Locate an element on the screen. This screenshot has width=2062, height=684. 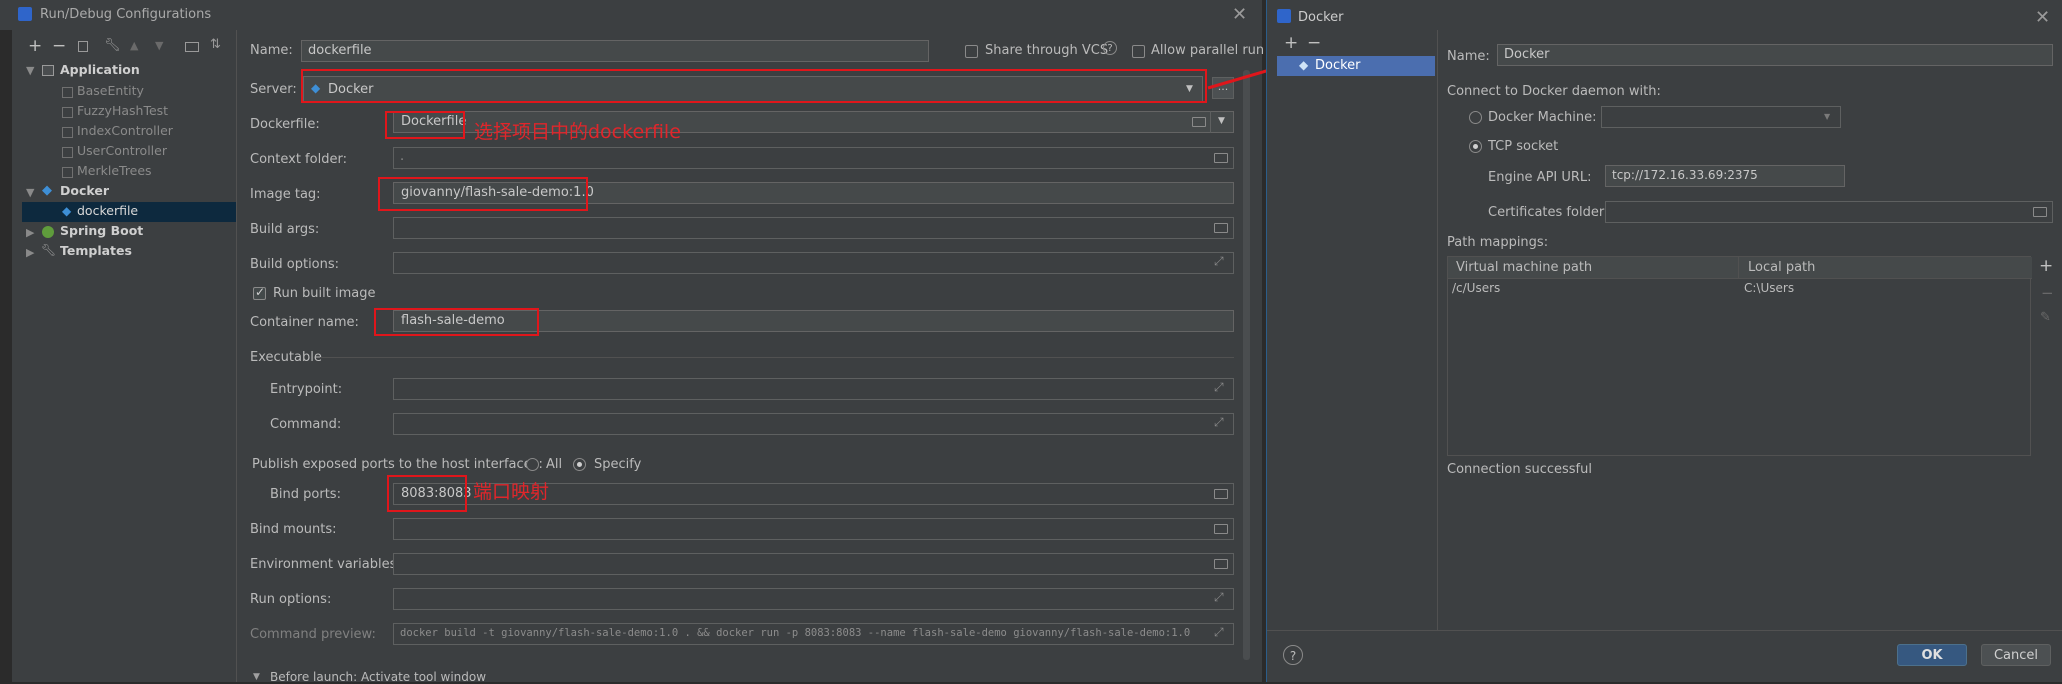
context-folder-label: Context folder: is located at coordinates (298, 159).